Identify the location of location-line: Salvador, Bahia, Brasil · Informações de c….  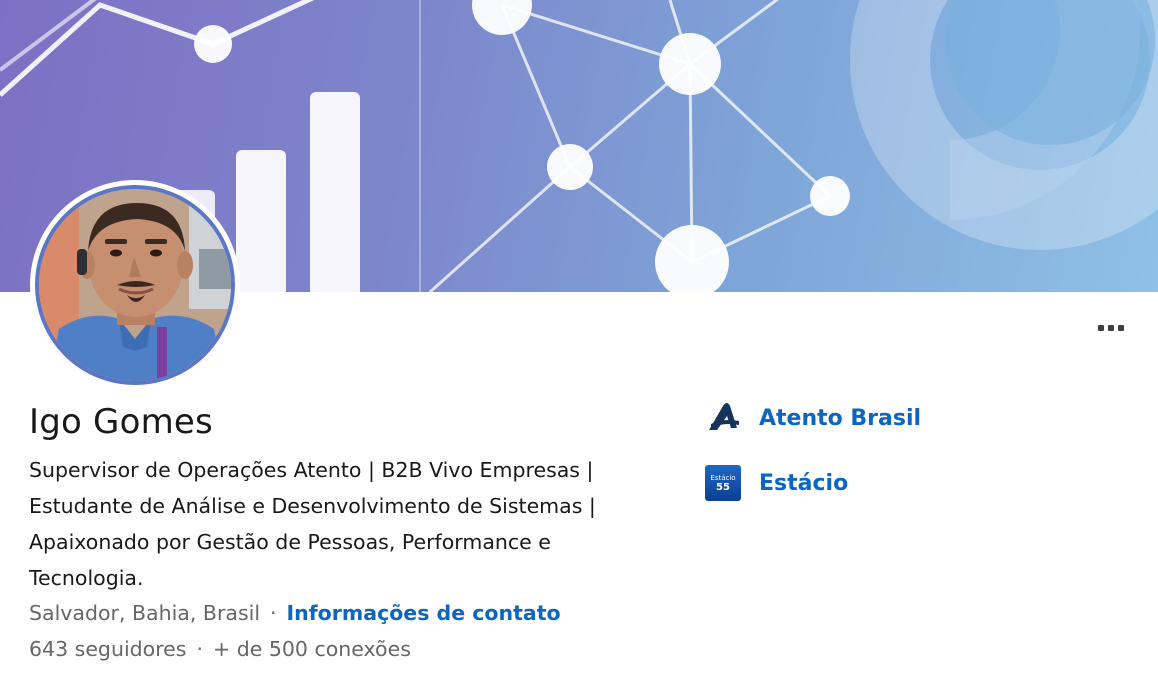
(295, 613).